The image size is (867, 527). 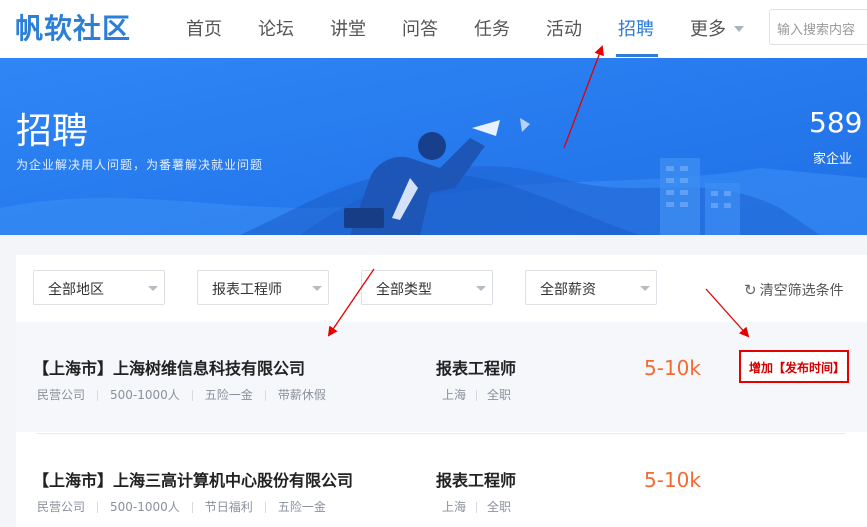 I want to click on salary-select: 全部薪资, so click(x=591, y=287).